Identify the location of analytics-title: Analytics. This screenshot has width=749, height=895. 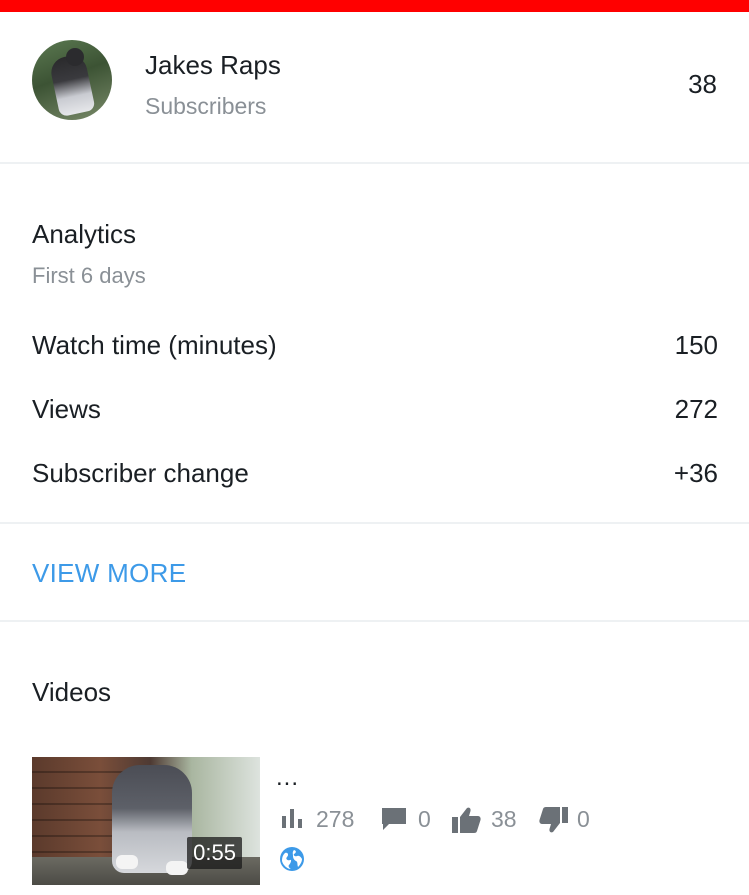
(84, 234).